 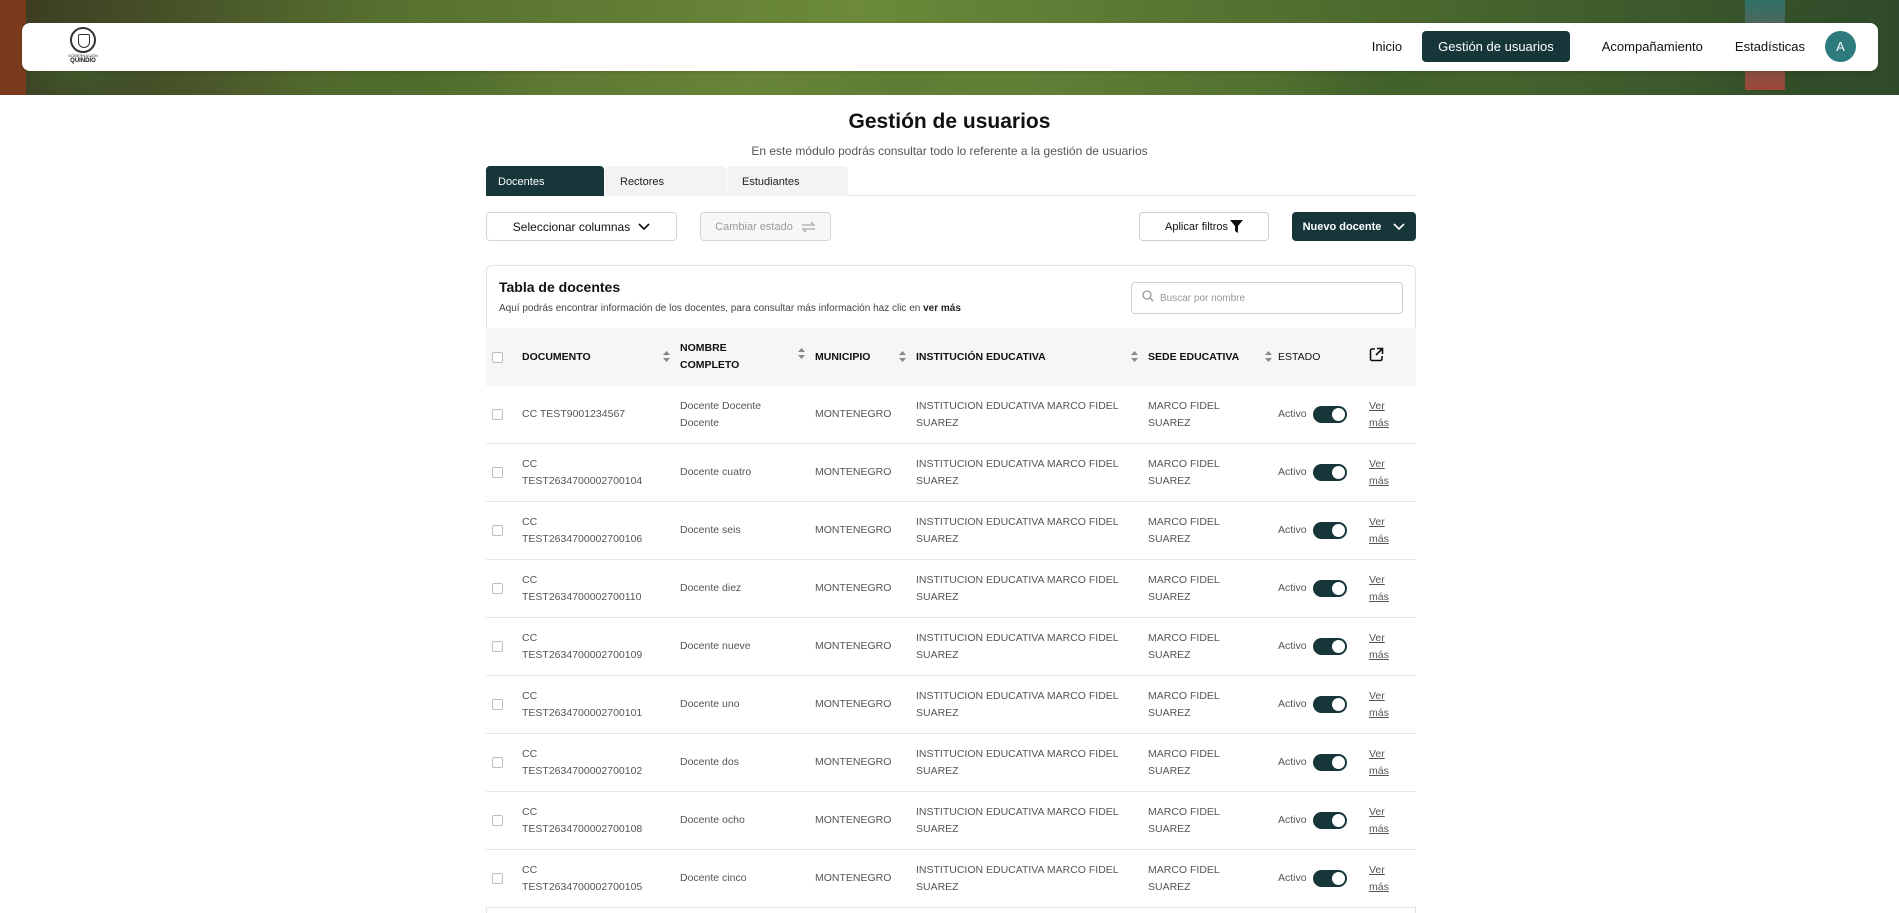 What do you see at coordinates (1267, 298) in the screenshot?
I see `search-input: Buscar por nombre` at bounding box center [1267, 298].